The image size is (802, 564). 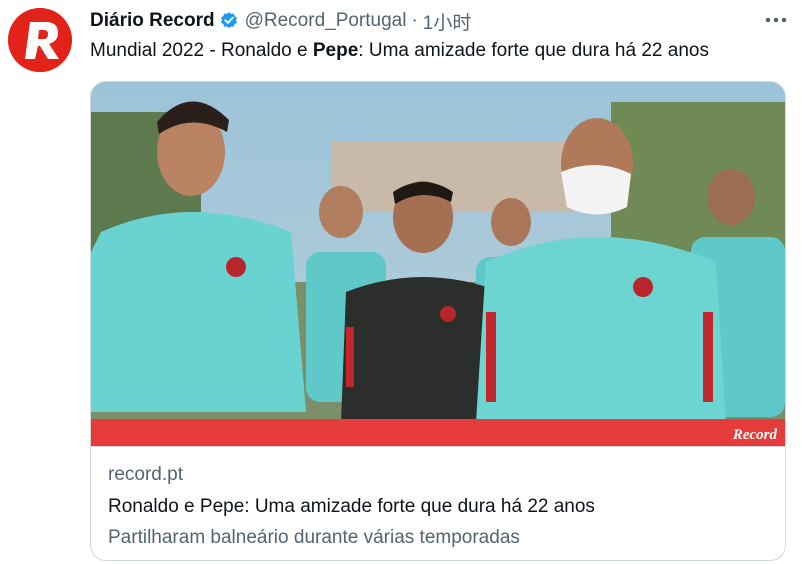 I want to click on timestamp: 1小时, so click(x=447, y=21).